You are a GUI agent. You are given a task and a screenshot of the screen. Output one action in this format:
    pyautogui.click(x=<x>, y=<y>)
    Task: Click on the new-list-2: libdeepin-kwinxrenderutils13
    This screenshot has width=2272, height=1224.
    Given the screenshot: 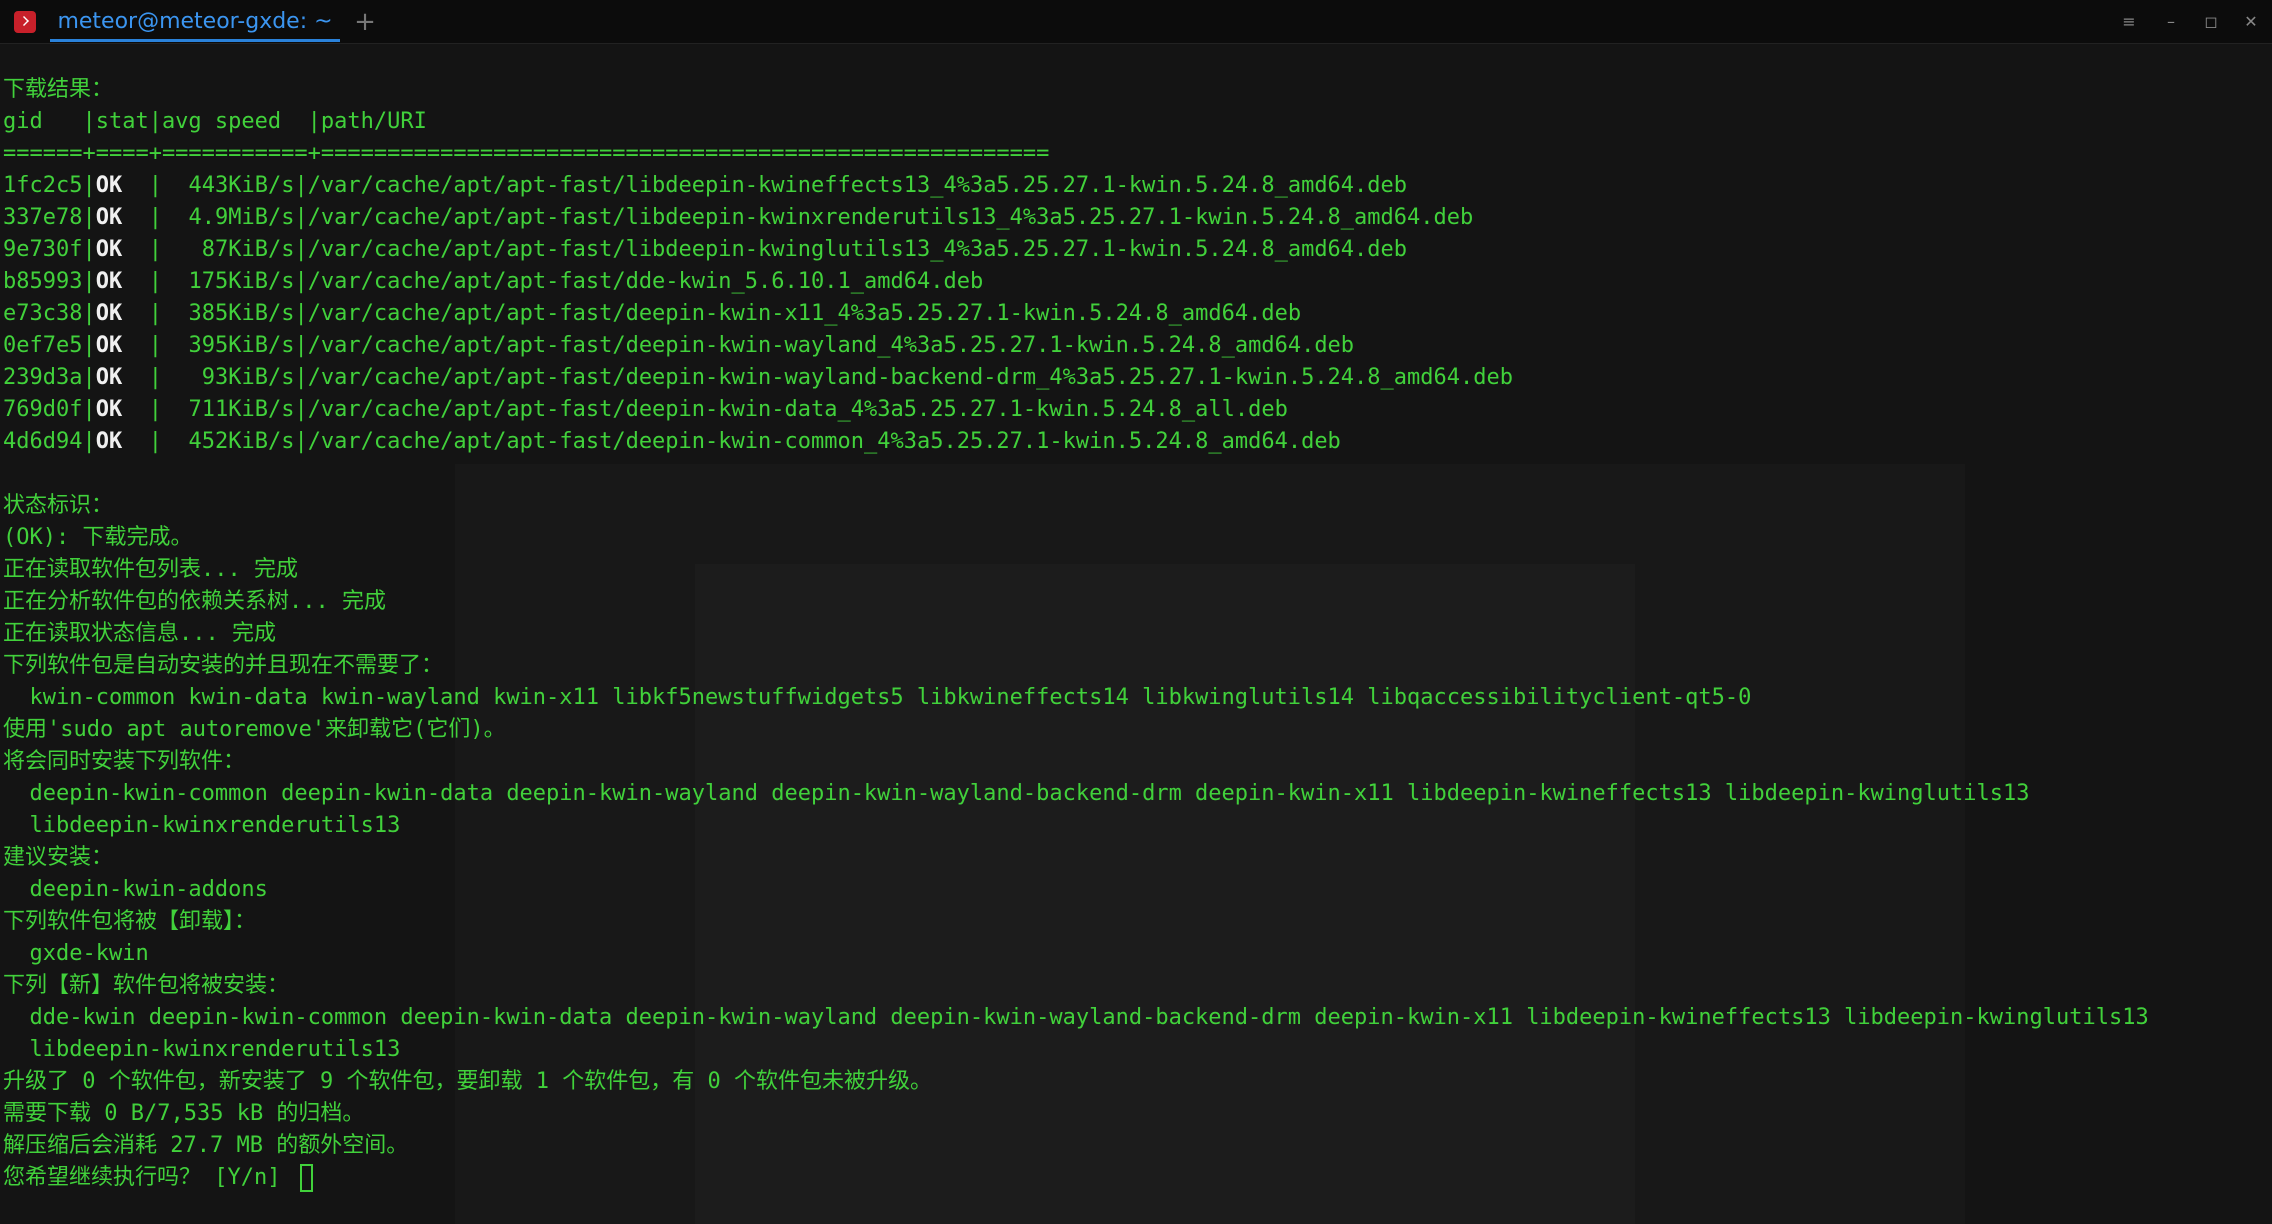 What is the action you would take?
    pyautogui.click(x=202, y=1049)
    